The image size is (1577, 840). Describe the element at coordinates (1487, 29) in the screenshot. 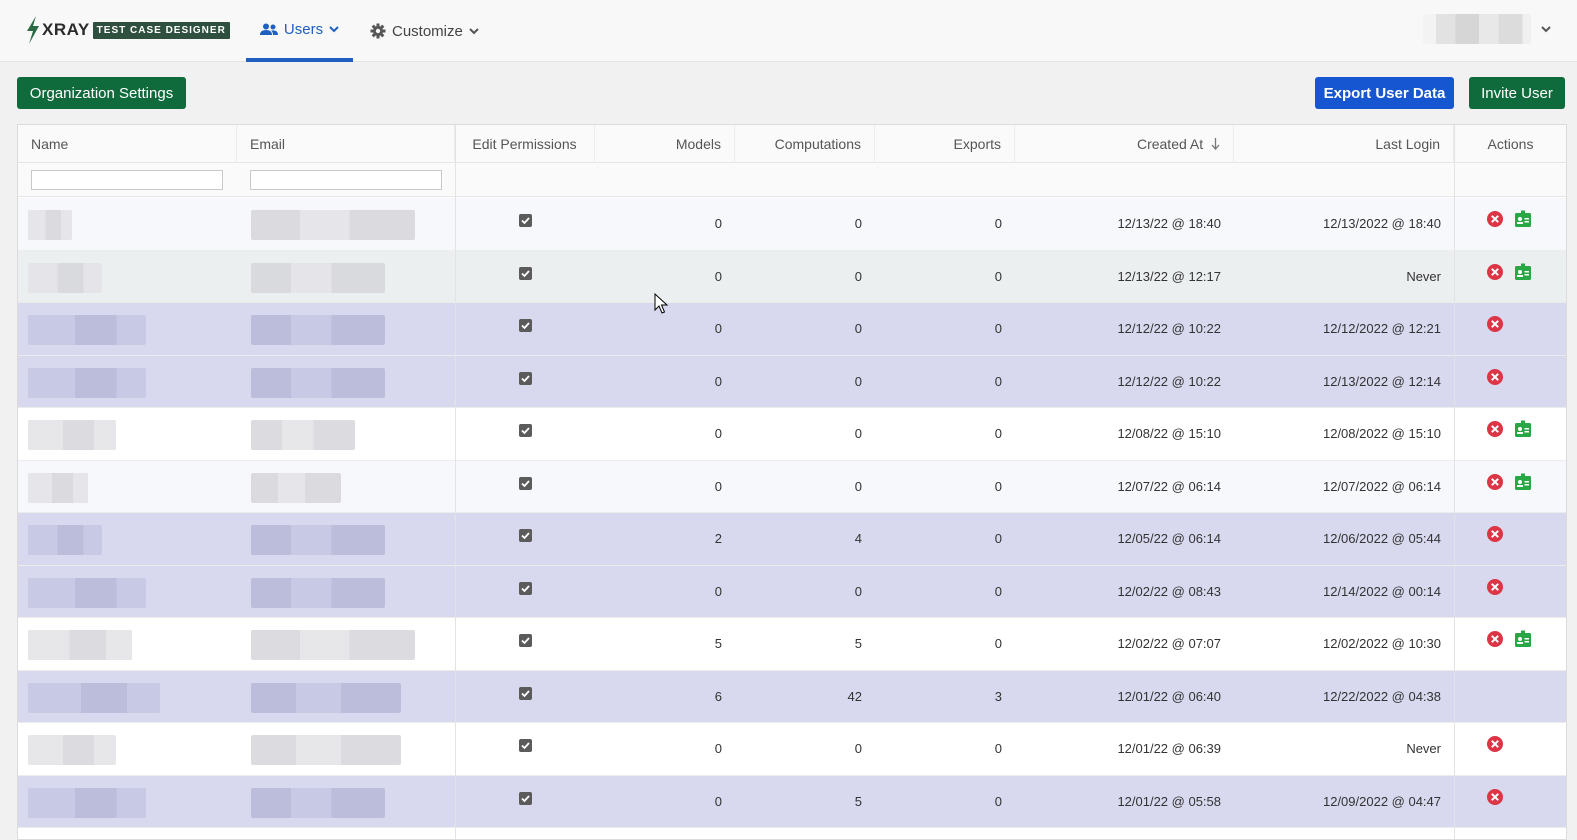

I see `user-menu` at that location.